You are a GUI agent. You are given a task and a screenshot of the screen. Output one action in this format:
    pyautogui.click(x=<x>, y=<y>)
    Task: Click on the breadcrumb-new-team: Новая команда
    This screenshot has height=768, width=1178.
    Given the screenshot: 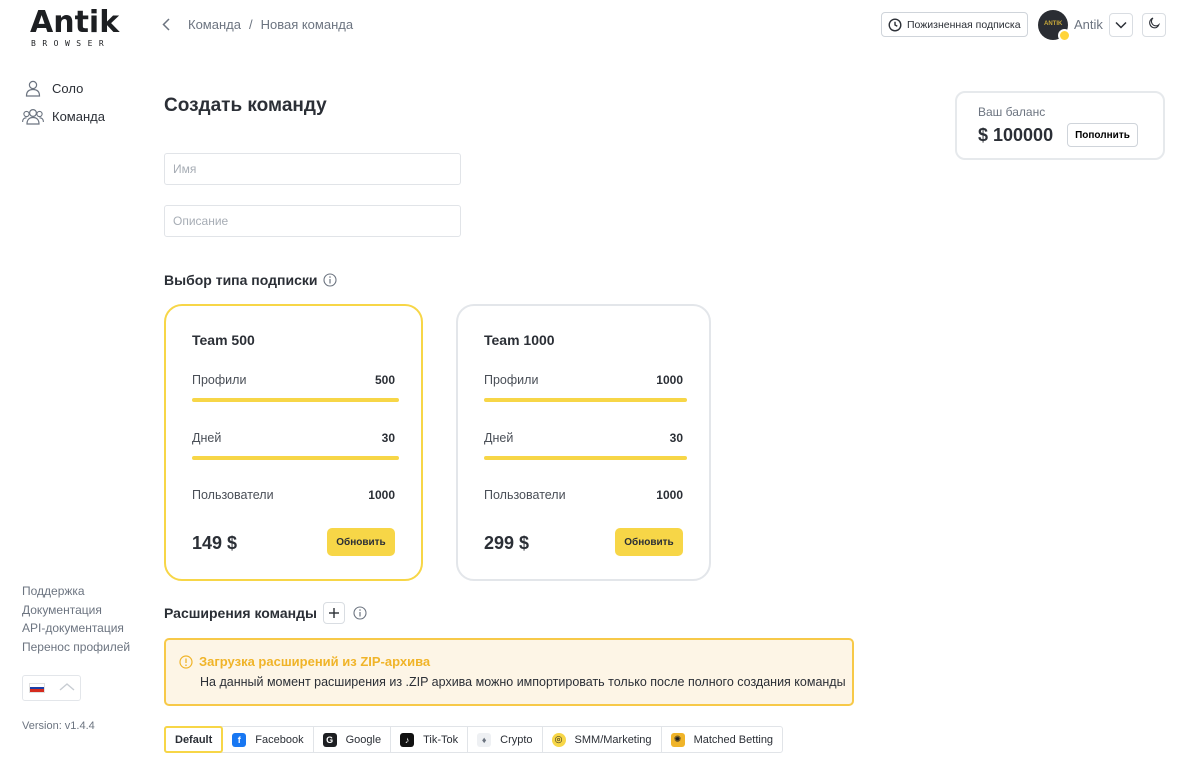 What is the action you would take?
    pyautogui.click(x=307, y=24)
    